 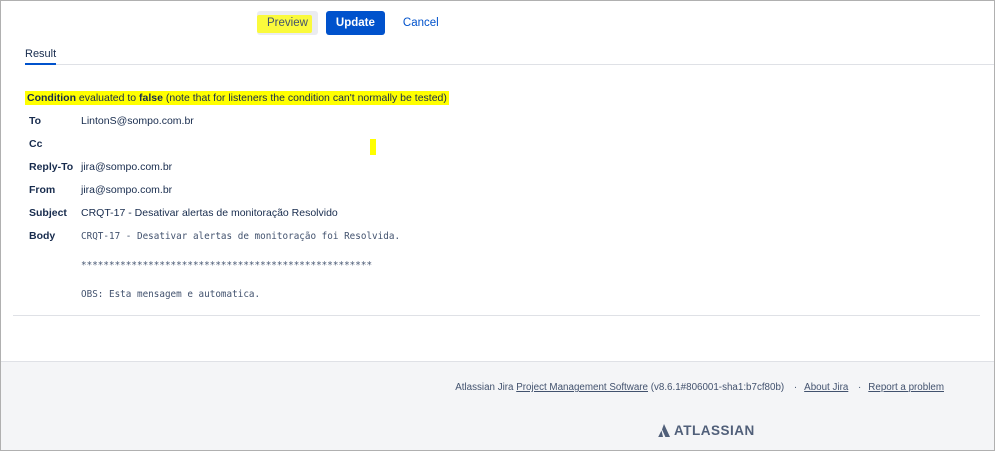 What do you see at coordinates (496, 315) in the screenshot?
I see `divider` at bounding box center [496, 315].